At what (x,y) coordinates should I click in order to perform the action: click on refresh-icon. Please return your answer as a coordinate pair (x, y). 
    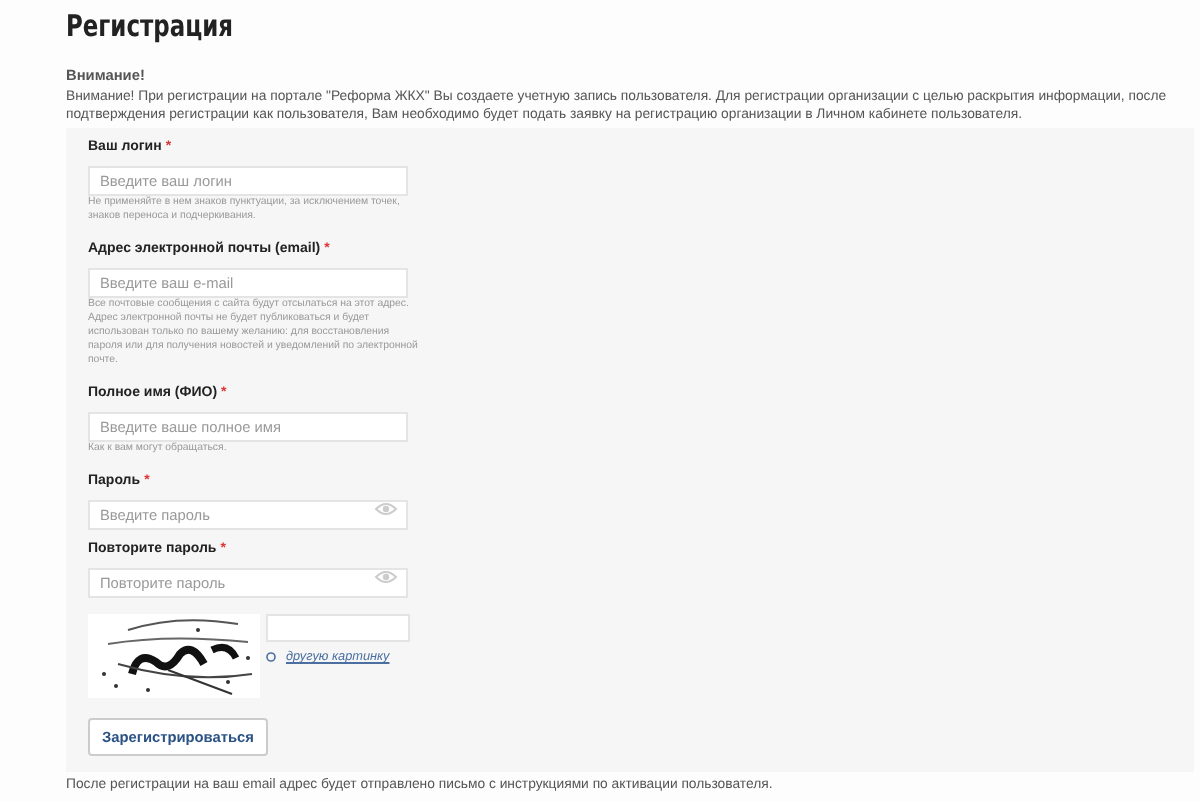
    Looking at the image, I should click on (271, 657).